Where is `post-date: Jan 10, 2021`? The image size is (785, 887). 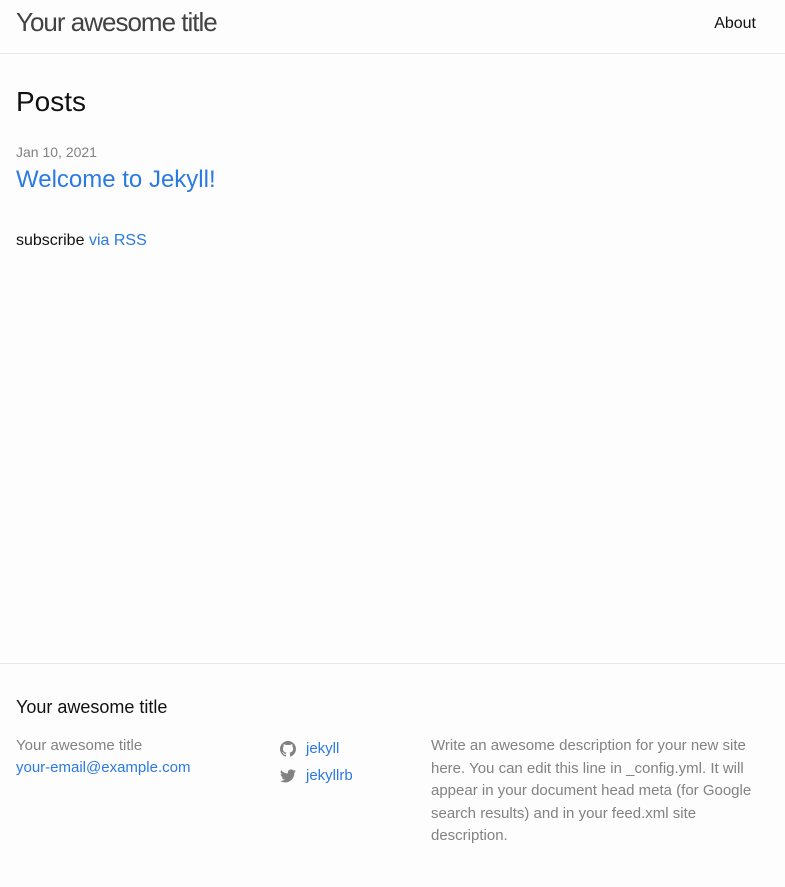 post-date: Jan 10, 2021 is located at coordinates (56, 152).